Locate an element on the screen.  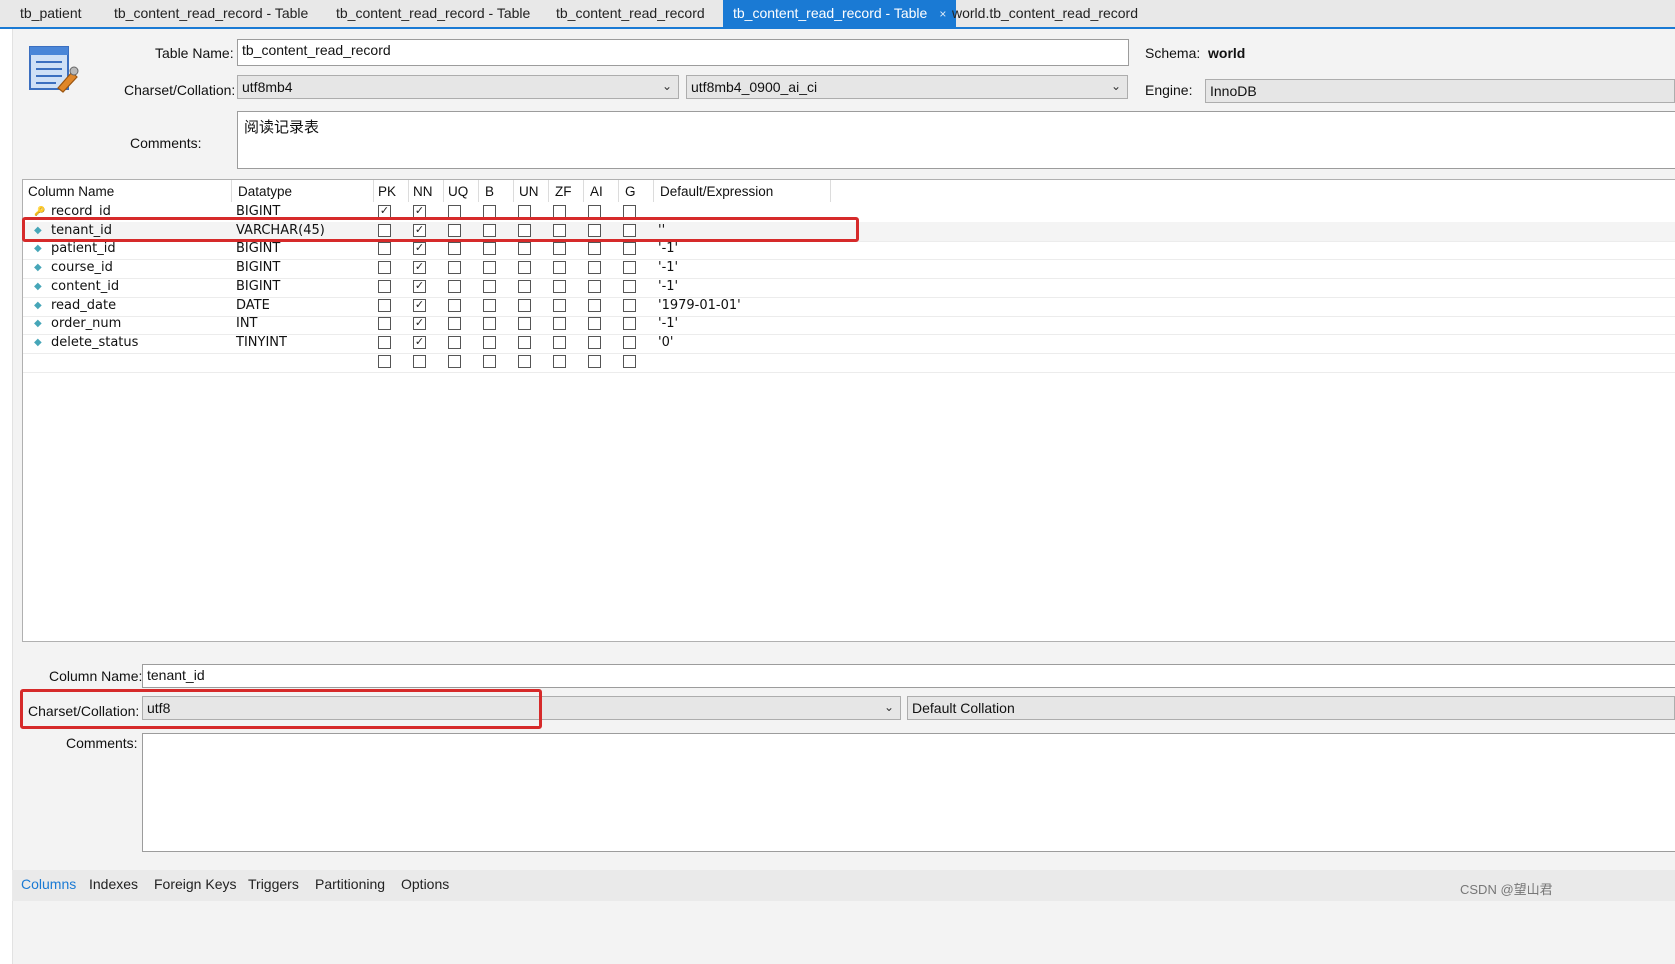
column-name-cell: delete_status is located at coordinates (94, 342).